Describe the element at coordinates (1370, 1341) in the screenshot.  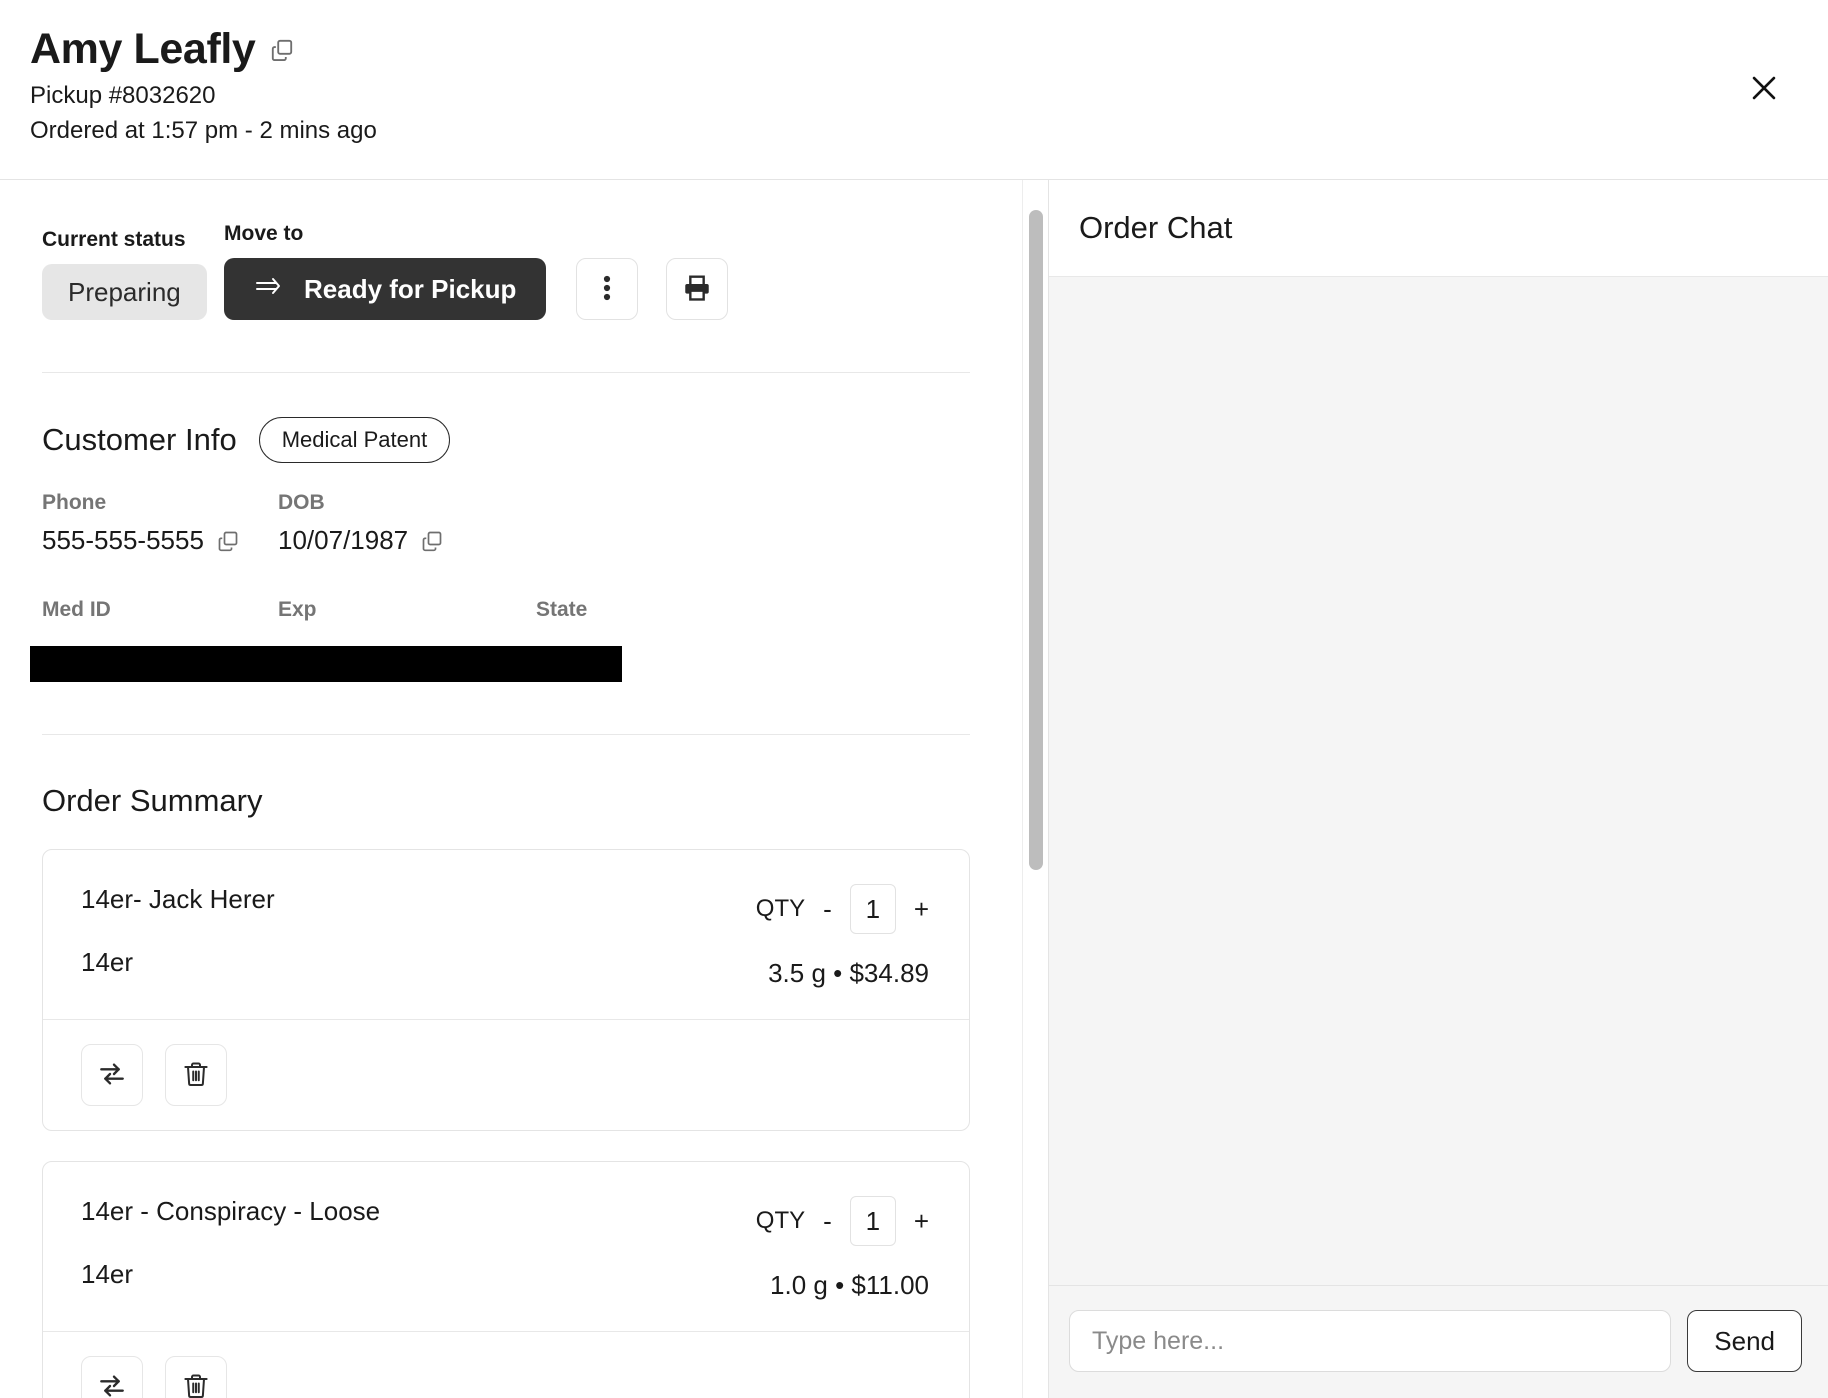
I see `chat-message-input` at that location.